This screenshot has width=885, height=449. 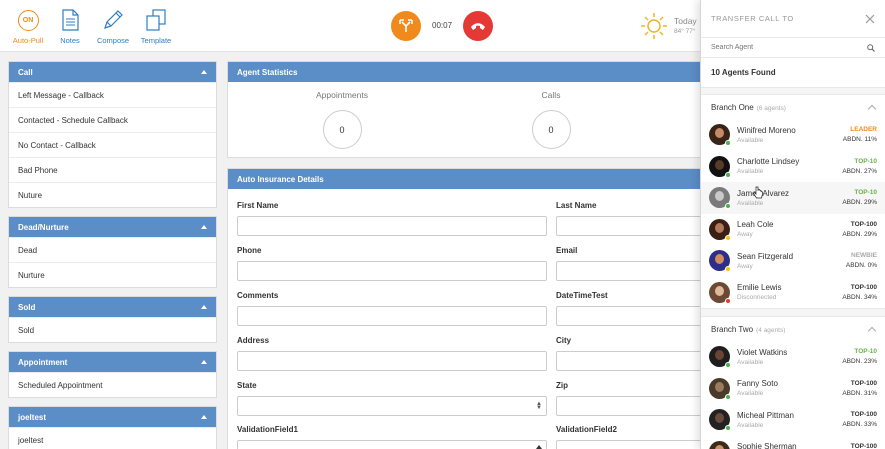 What do you see at coordinates (863, 287) in the screenshot?
I see `agent-rank: TOP-100` at bounding box center [863, 287].